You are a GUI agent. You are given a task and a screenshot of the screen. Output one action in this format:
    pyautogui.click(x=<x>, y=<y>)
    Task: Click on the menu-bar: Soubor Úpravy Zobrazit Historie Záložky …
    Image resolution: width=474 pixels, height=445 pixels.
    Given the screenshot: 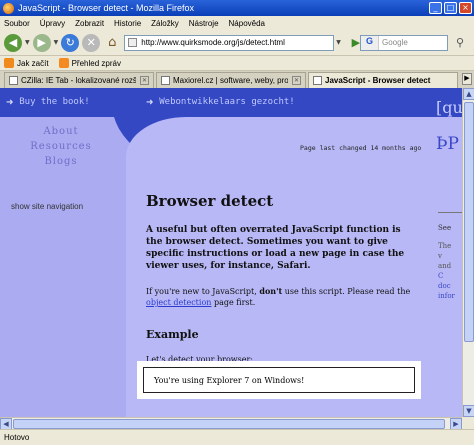 What is the action you would take?
    pyautogui.click(x=237, y=23)
    